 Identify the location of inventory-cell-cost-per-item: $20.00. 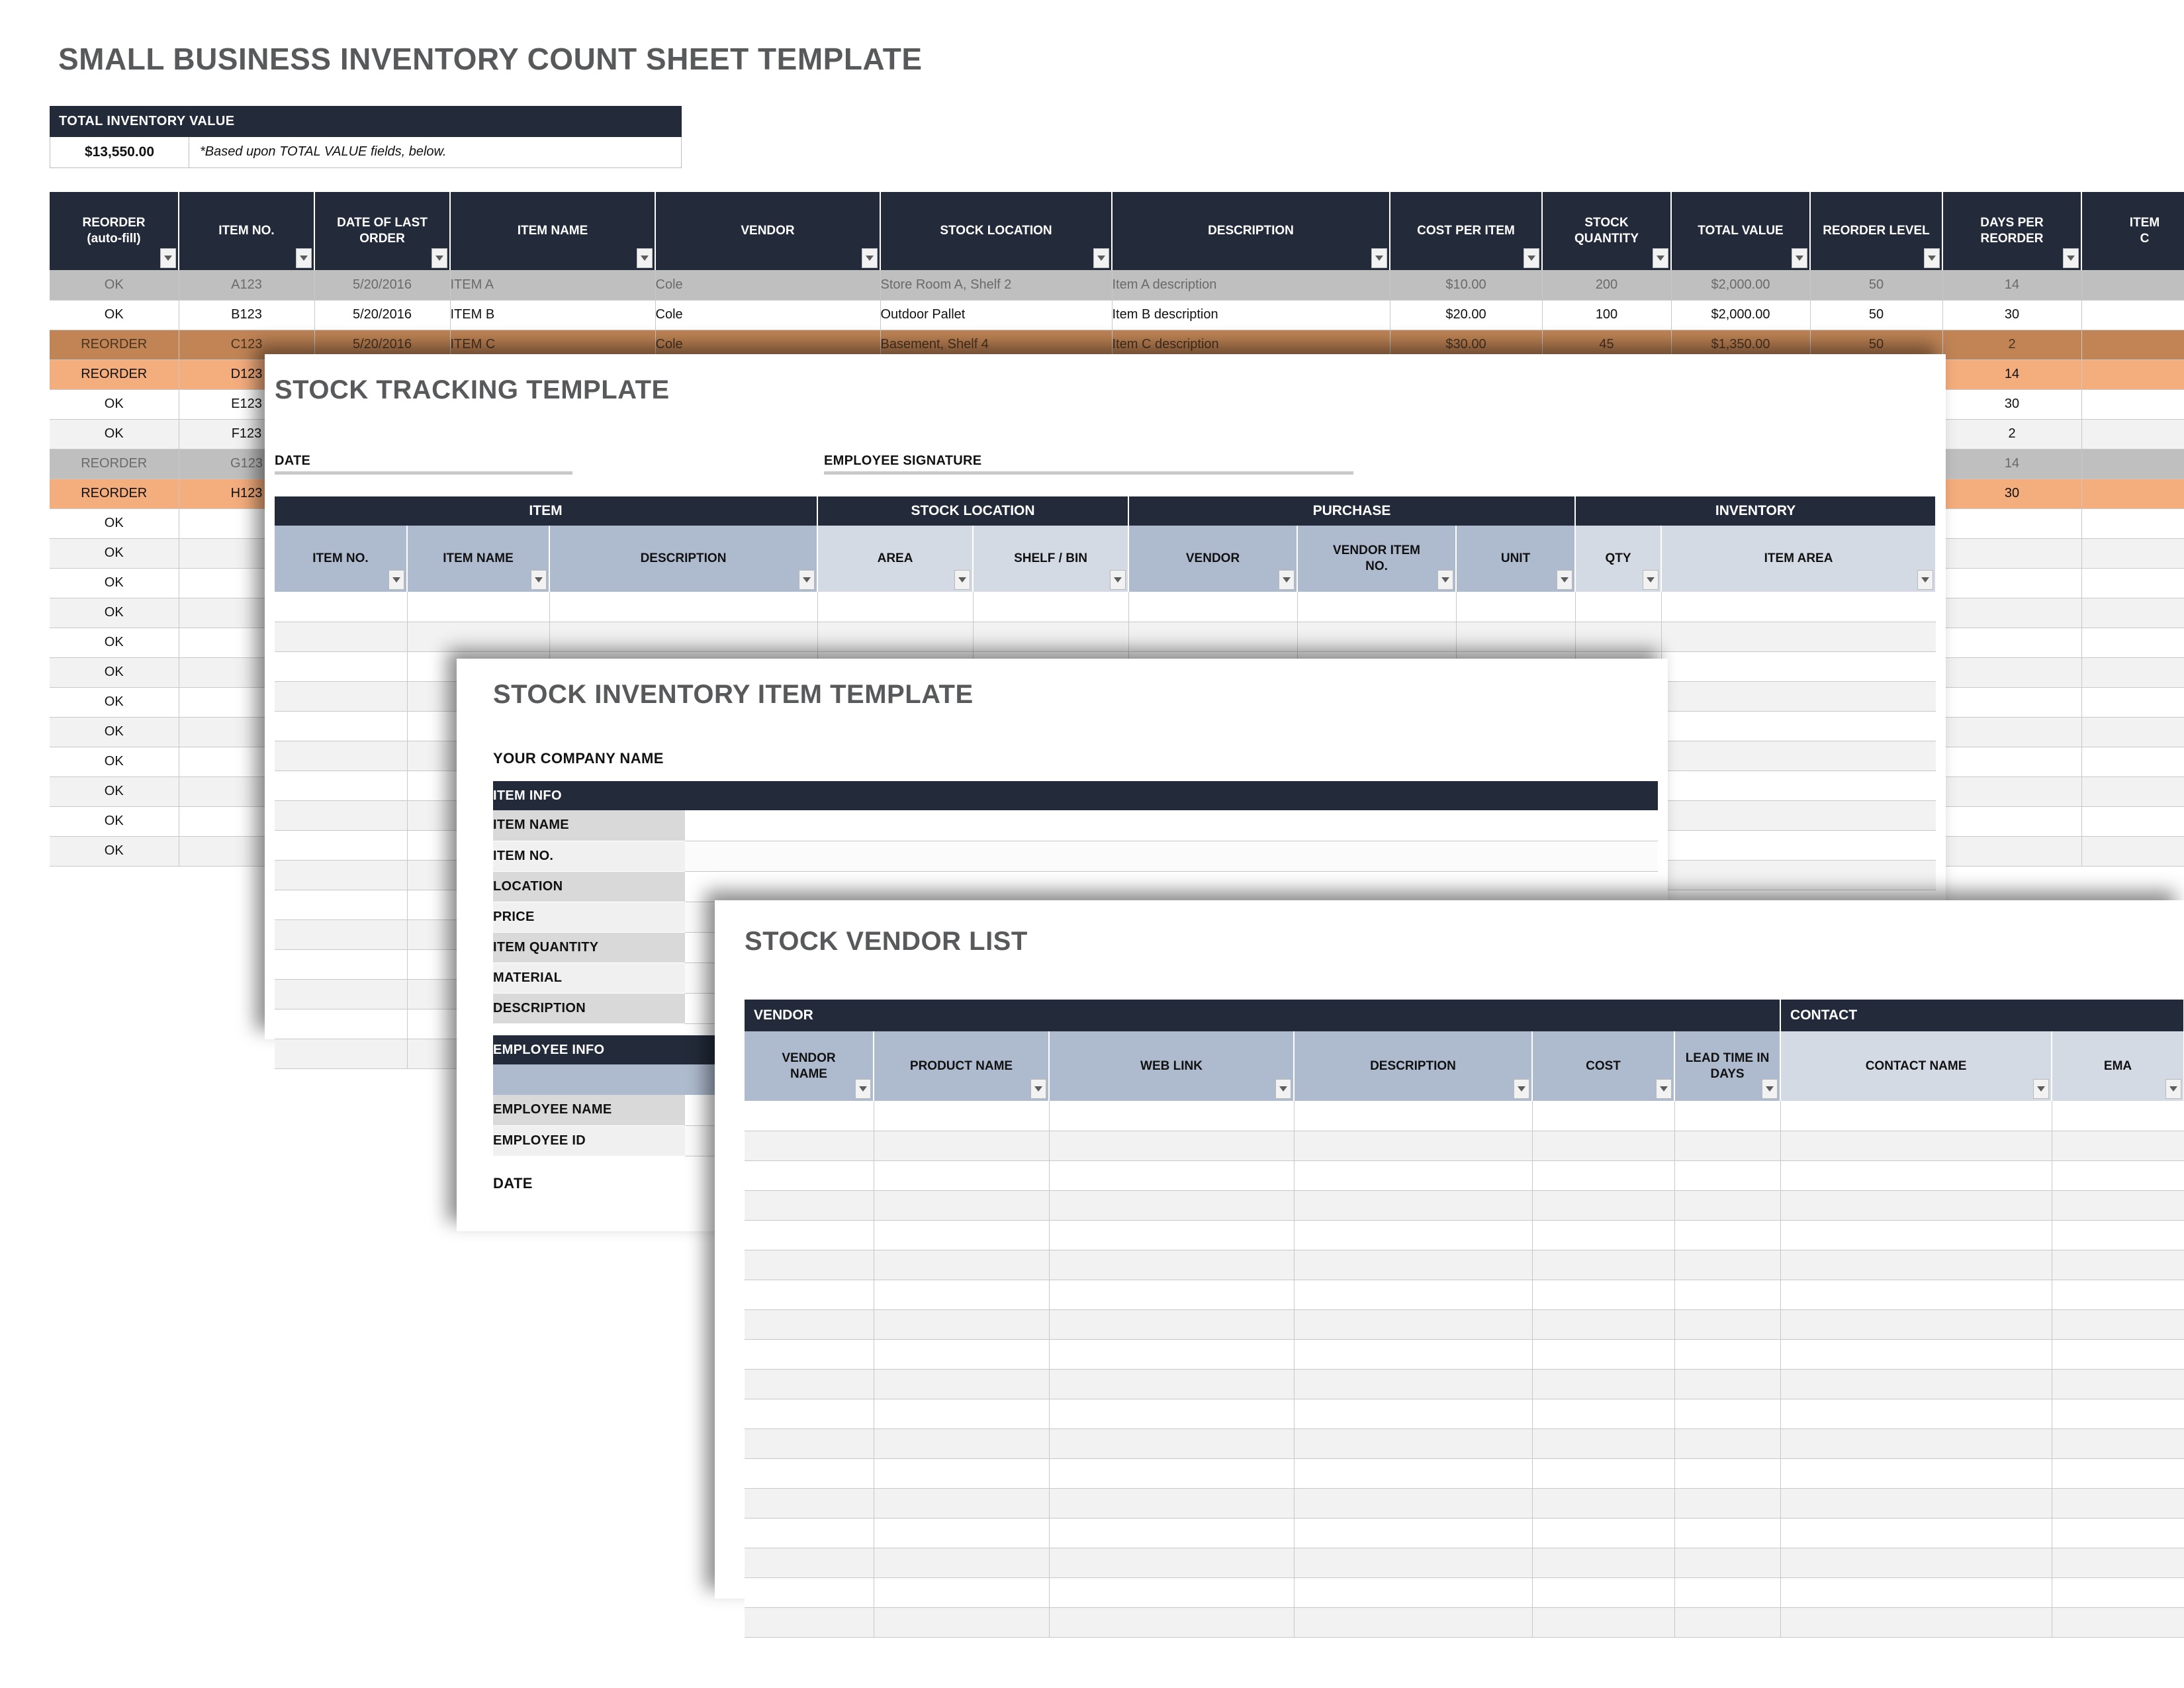
(1467, 315).